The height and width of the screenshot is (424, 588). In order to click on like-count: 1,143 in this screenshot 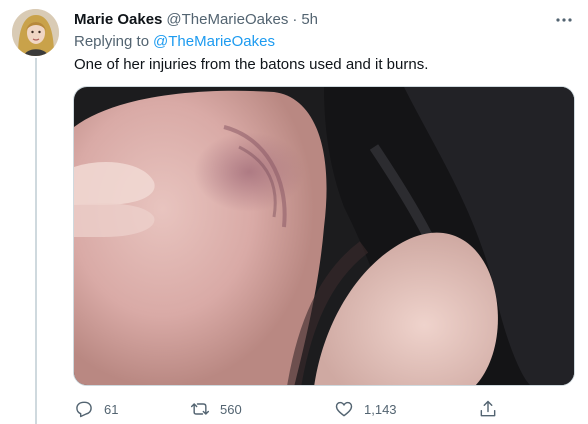, I will do `click(380, 409)`.